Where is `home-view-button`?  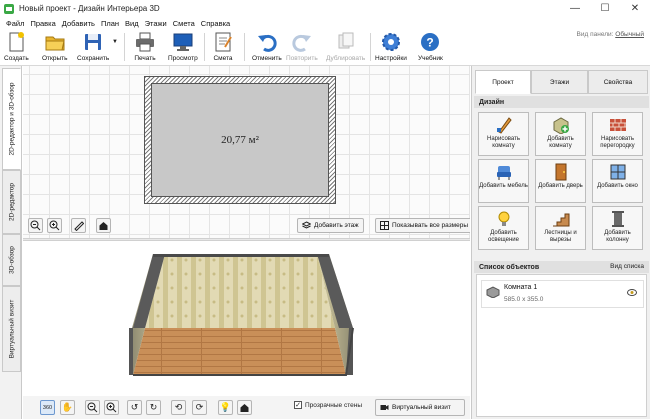 home-view-button is located at coordinates (103, 225).